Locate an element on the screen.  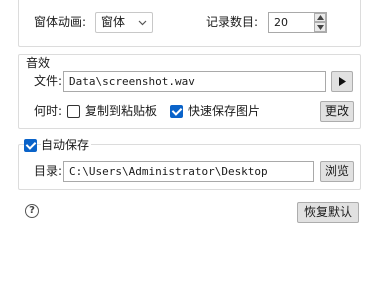
directory-input: C:\Users\Administrator\Desktop is located at coordinates (188, 171).